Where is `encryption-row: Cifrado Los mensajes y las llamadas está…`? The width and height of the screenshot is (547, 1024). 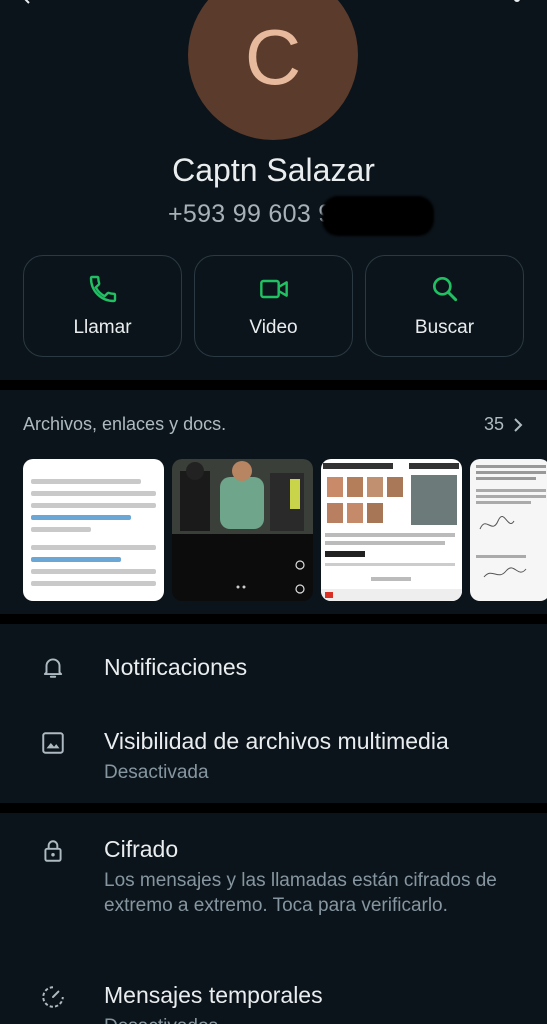
encryption-row: Cifrado Los mensajes y las llamadas está… is located at coordinates (273, 887).